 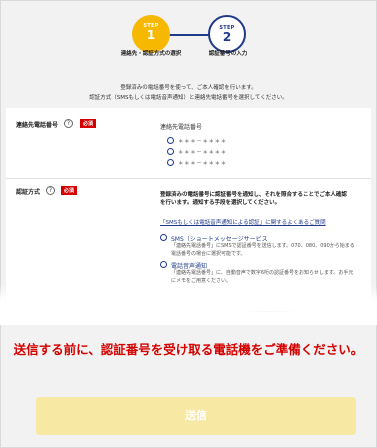 What do you see at coordinates (243, 222) in the screenshot?
I see `faq-link: 「SMSもしくは電話音声通知による認証」に関するよくあるご質問` at bounding box center [243, 222].